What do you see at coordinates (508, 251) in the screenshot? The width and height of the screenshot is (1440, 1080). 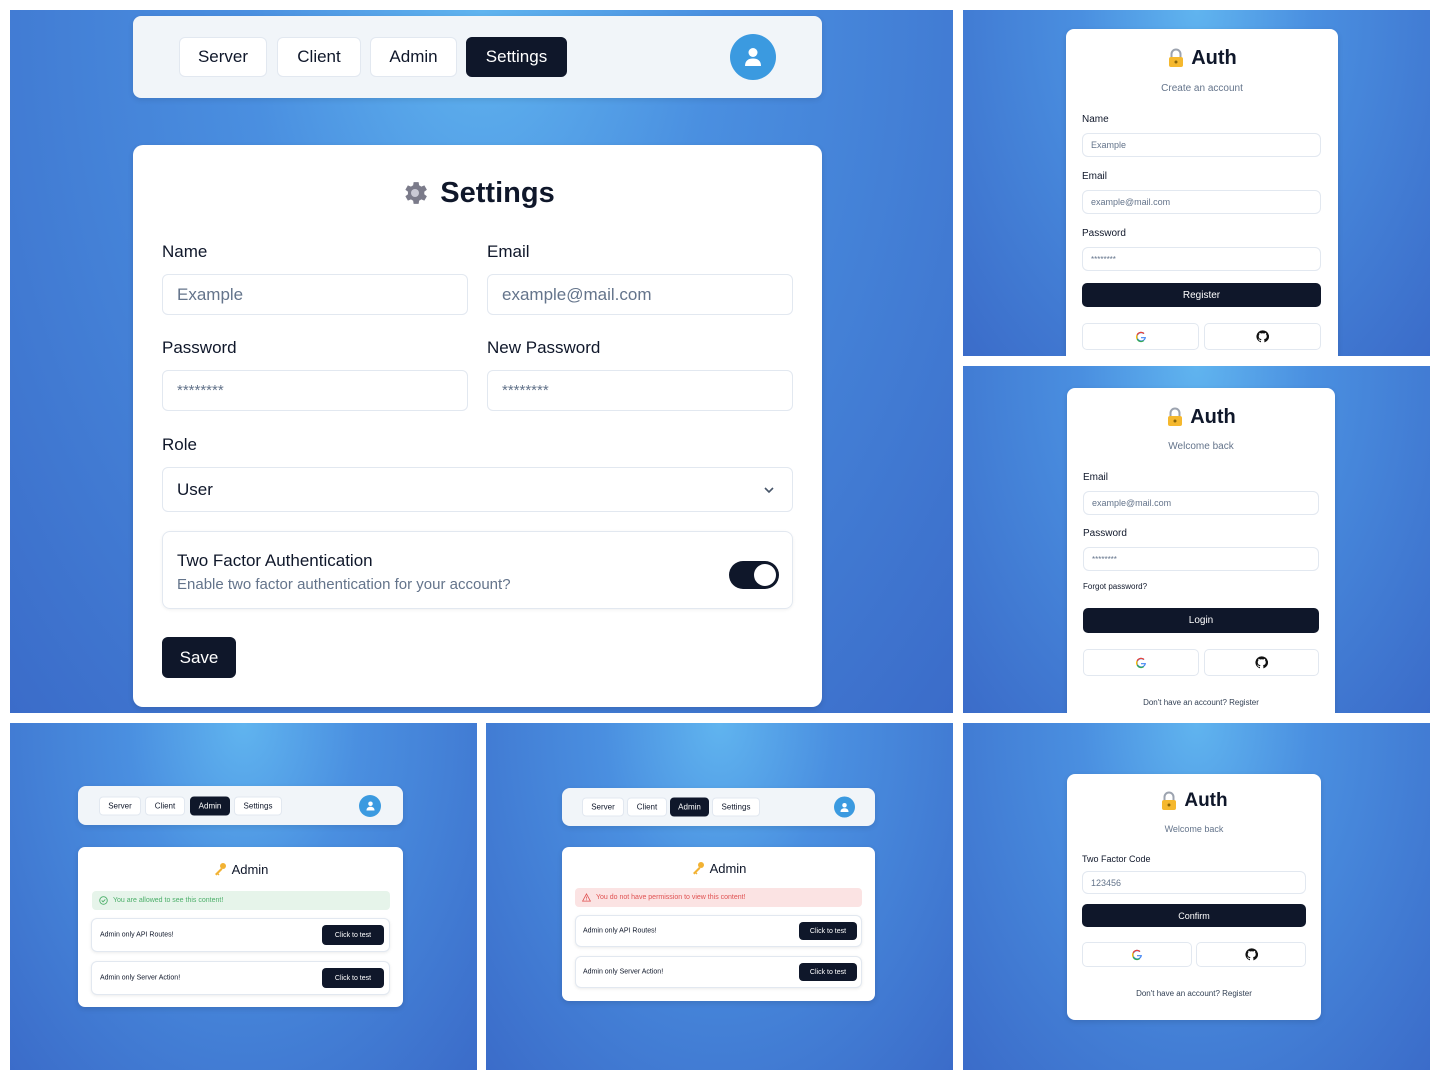 I see `email-label: Email` at bounding box center [508, 251].